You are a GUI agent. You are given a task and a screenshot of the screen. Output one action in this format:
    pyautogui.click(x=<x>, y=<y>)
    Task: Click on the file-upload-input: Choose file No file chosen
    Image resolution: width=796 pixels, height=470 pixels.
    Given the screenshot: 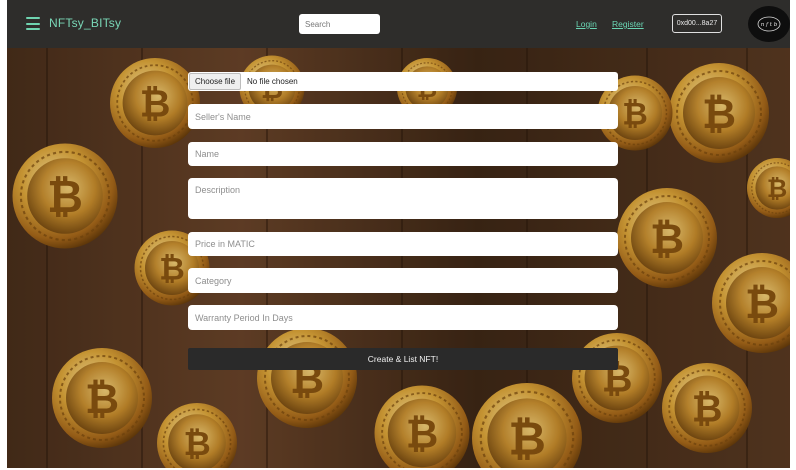 What is the action you would take?
    pyautogui.click(x=403, y=81)
    